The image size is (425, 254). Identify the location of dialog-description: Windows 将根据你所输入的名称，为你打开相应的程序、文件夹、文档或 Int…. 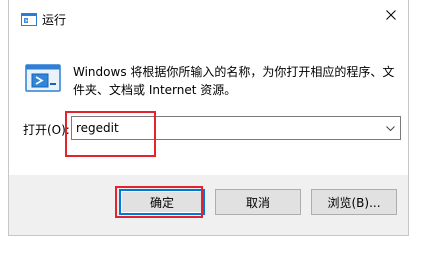
(234, 81).